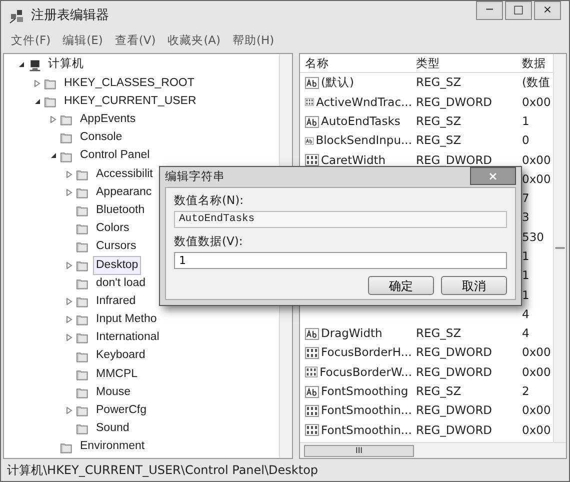 The height and width of the screenshot is (482, 570). What do you see at coordinates (116, 247) in the screenshot?
I see `tree-item: Cursors` at bounding box center [116, 247].